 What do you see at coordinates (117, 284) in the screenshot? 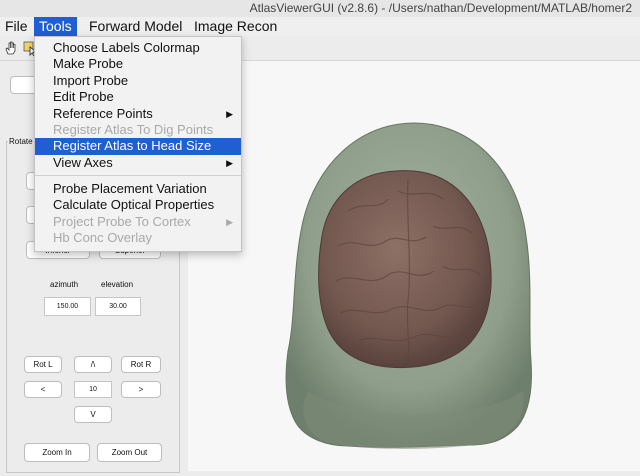
I see `elevation-label: elevation` at bounding box center [117, 284].